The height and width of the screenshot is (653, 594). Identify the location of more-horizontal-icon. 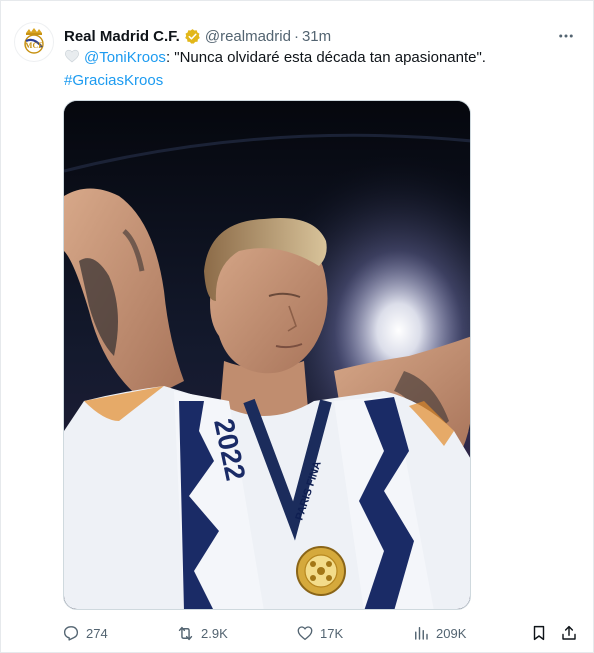
(566, 36).